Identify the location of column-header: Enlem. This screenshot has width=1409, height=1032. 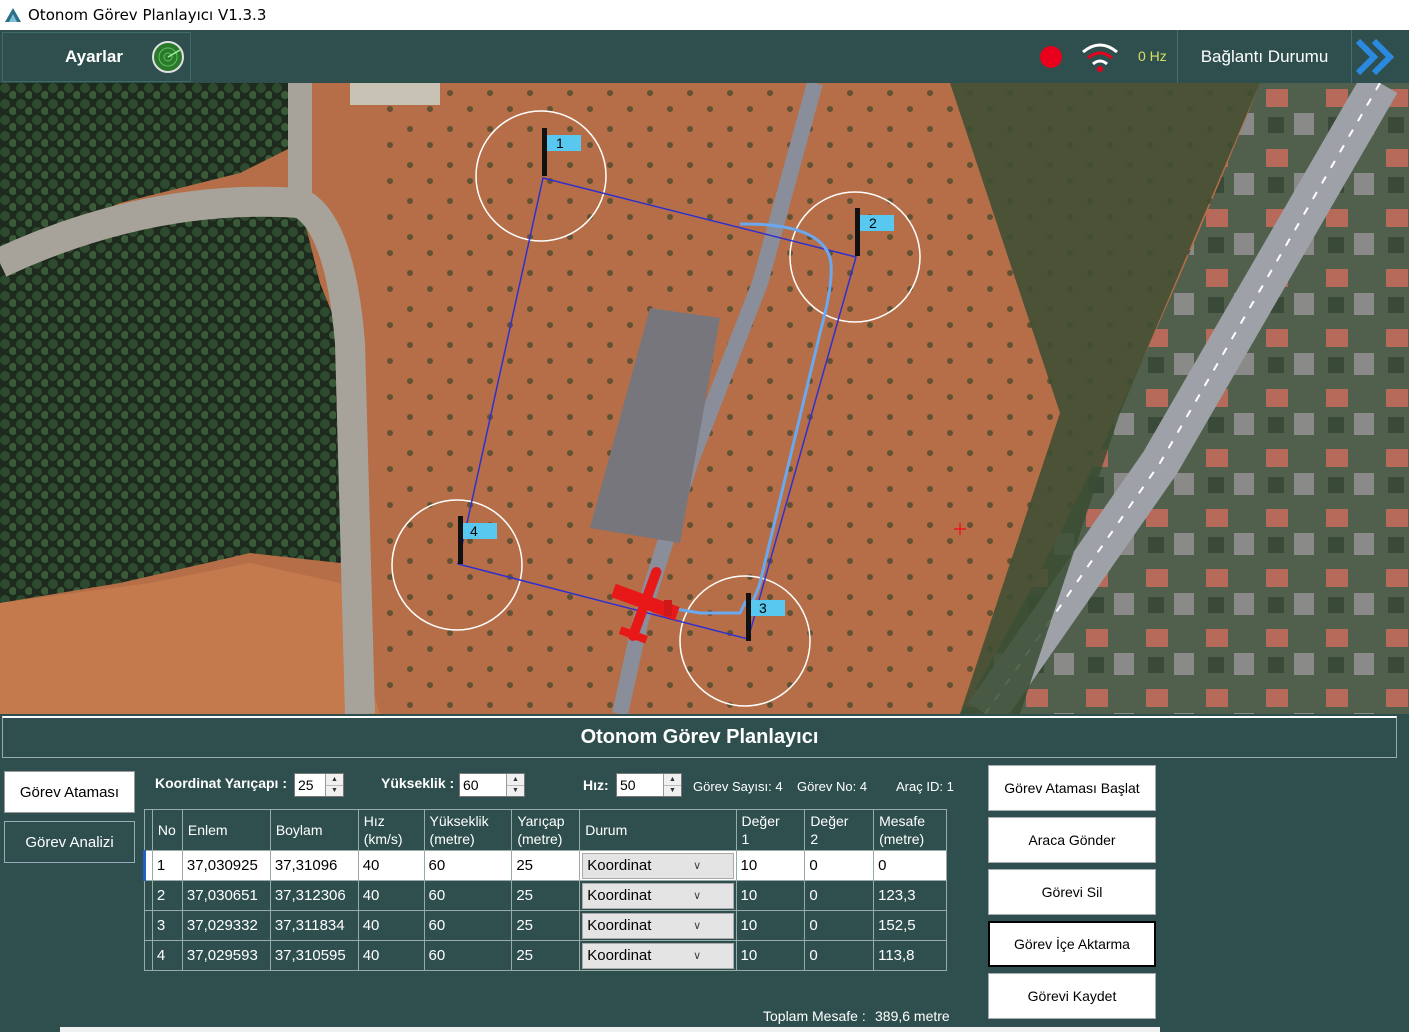
(226, 830).